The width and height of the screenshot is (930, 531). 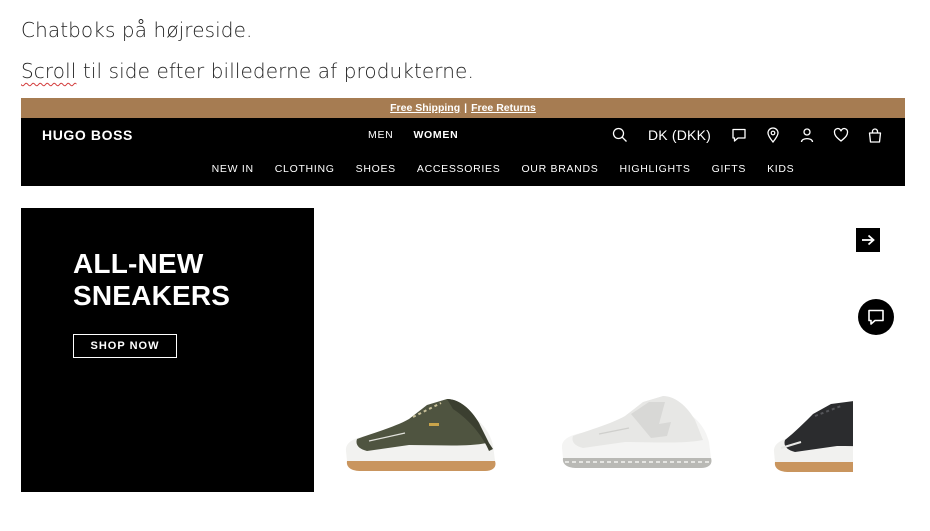 I want to click on nav-clothing: CLOTHING, so click(x=305, y=169).